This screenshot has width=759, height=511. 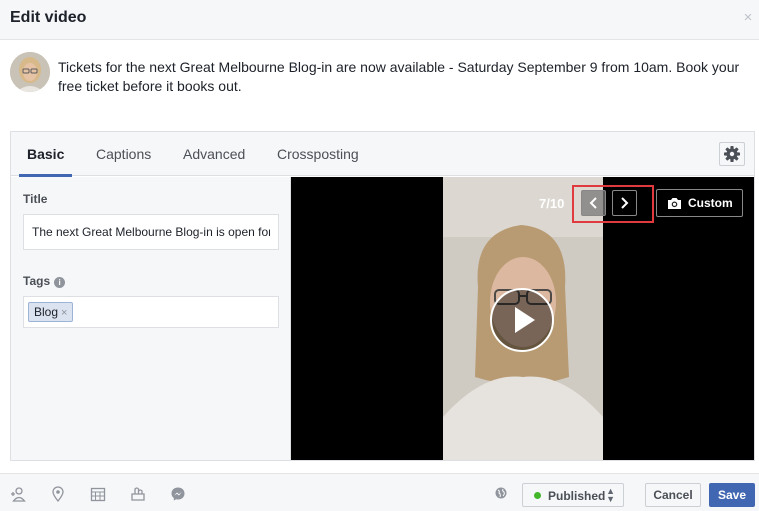 What do you see at coordinates (537, 495) in the screenshot?
I see `status-dot` at bounding box center [537, 495].